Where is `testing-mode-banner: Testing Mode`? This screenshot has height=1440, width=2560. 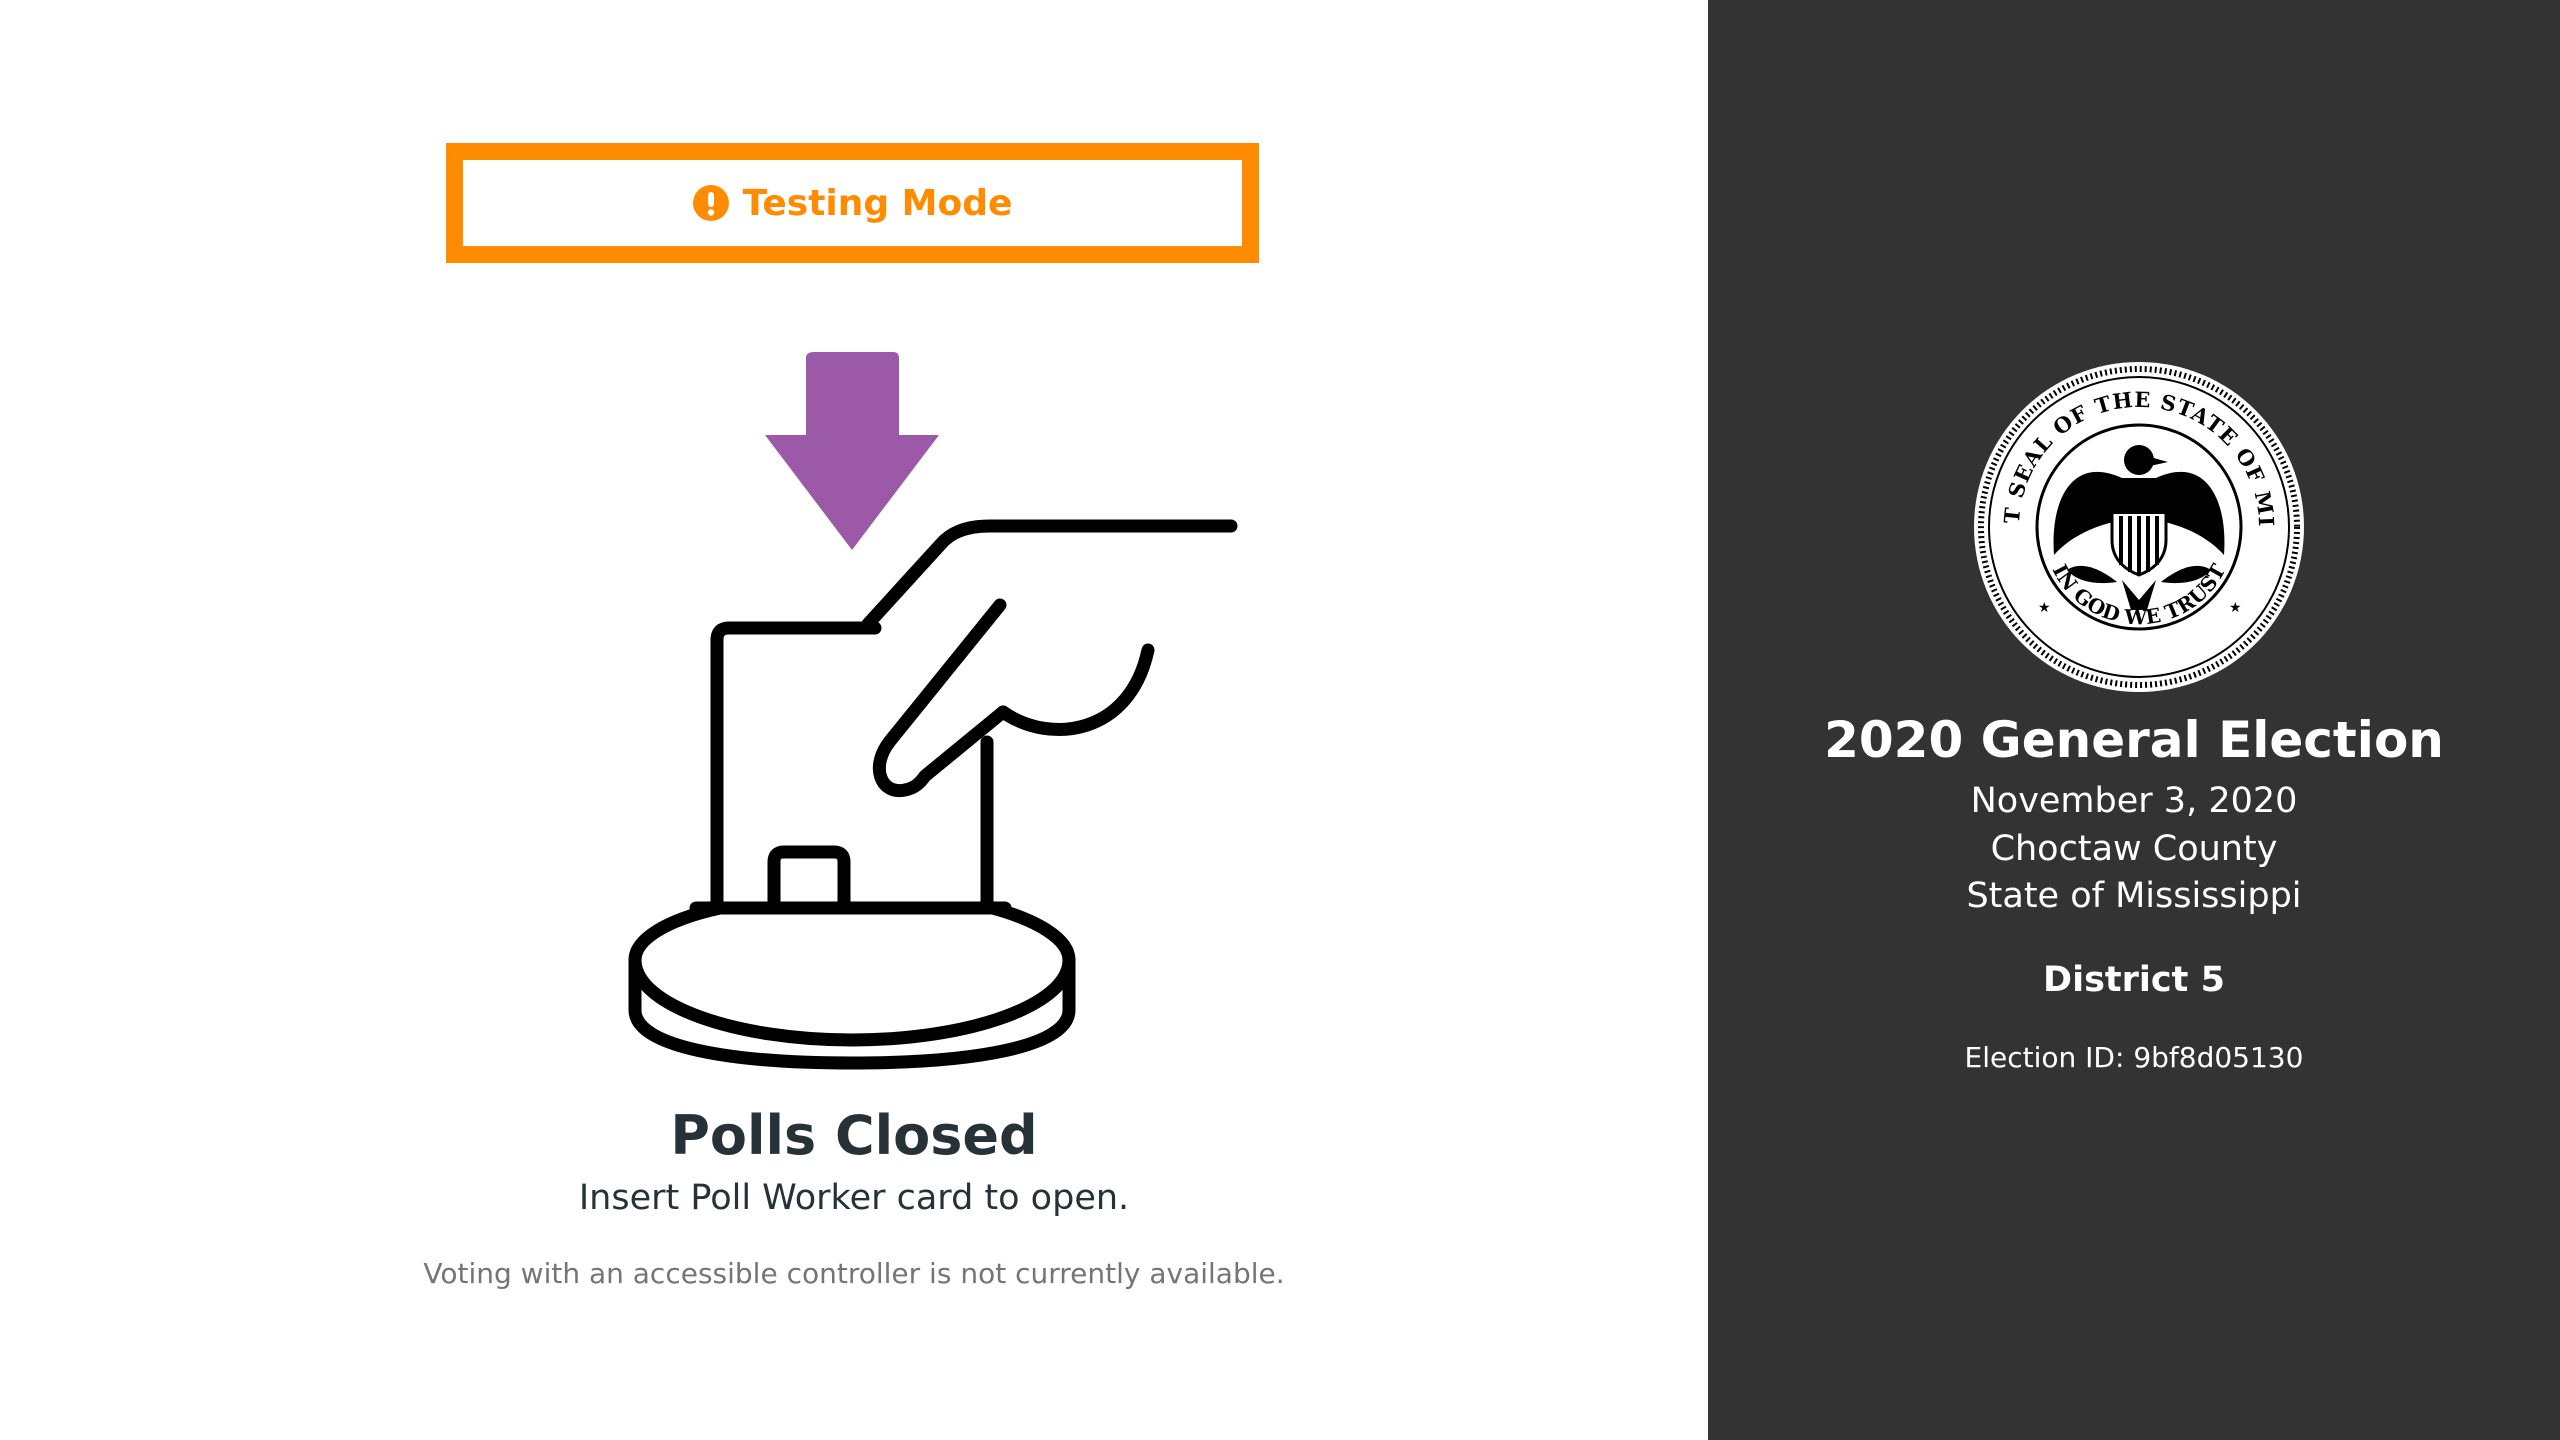
testing-mode-banner: Testing Mode is located at coordinates (852, 203).